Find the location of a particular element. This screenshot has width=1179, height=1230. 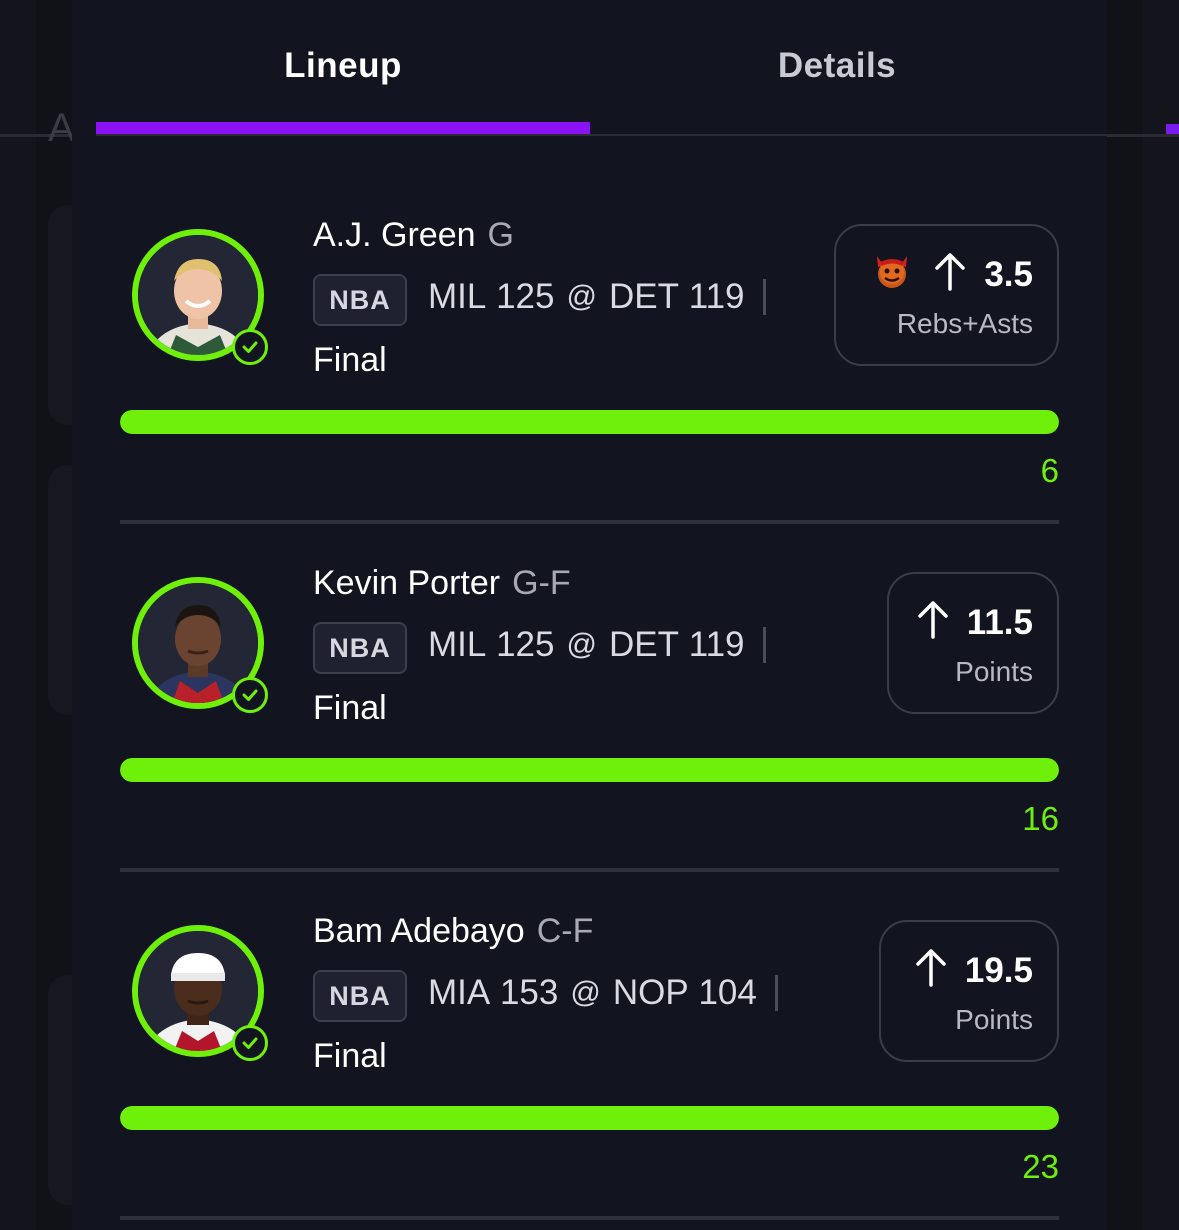

background-tab-indicator is located at coordinates (1172, 129).